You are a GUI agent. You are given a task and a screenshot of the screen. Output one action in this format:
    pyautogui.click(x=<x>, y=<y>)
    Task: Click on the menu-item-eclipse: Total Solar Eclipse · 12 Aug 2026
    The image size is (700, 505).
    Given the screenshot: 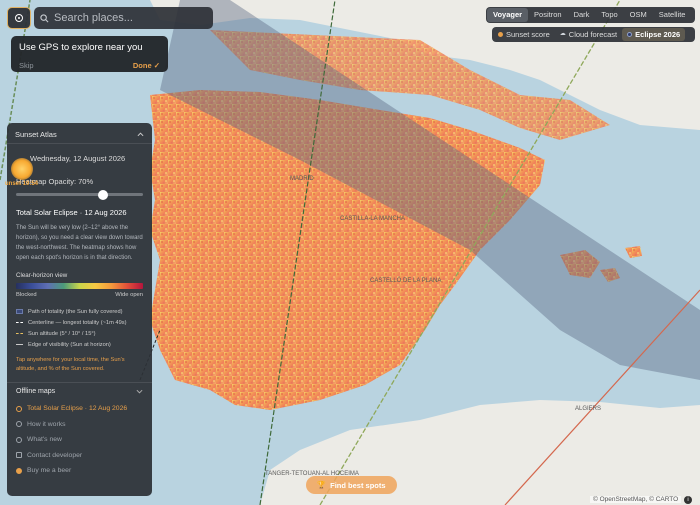 What is the action you would take?
    pyautogui.click(x=79, y=409)
    